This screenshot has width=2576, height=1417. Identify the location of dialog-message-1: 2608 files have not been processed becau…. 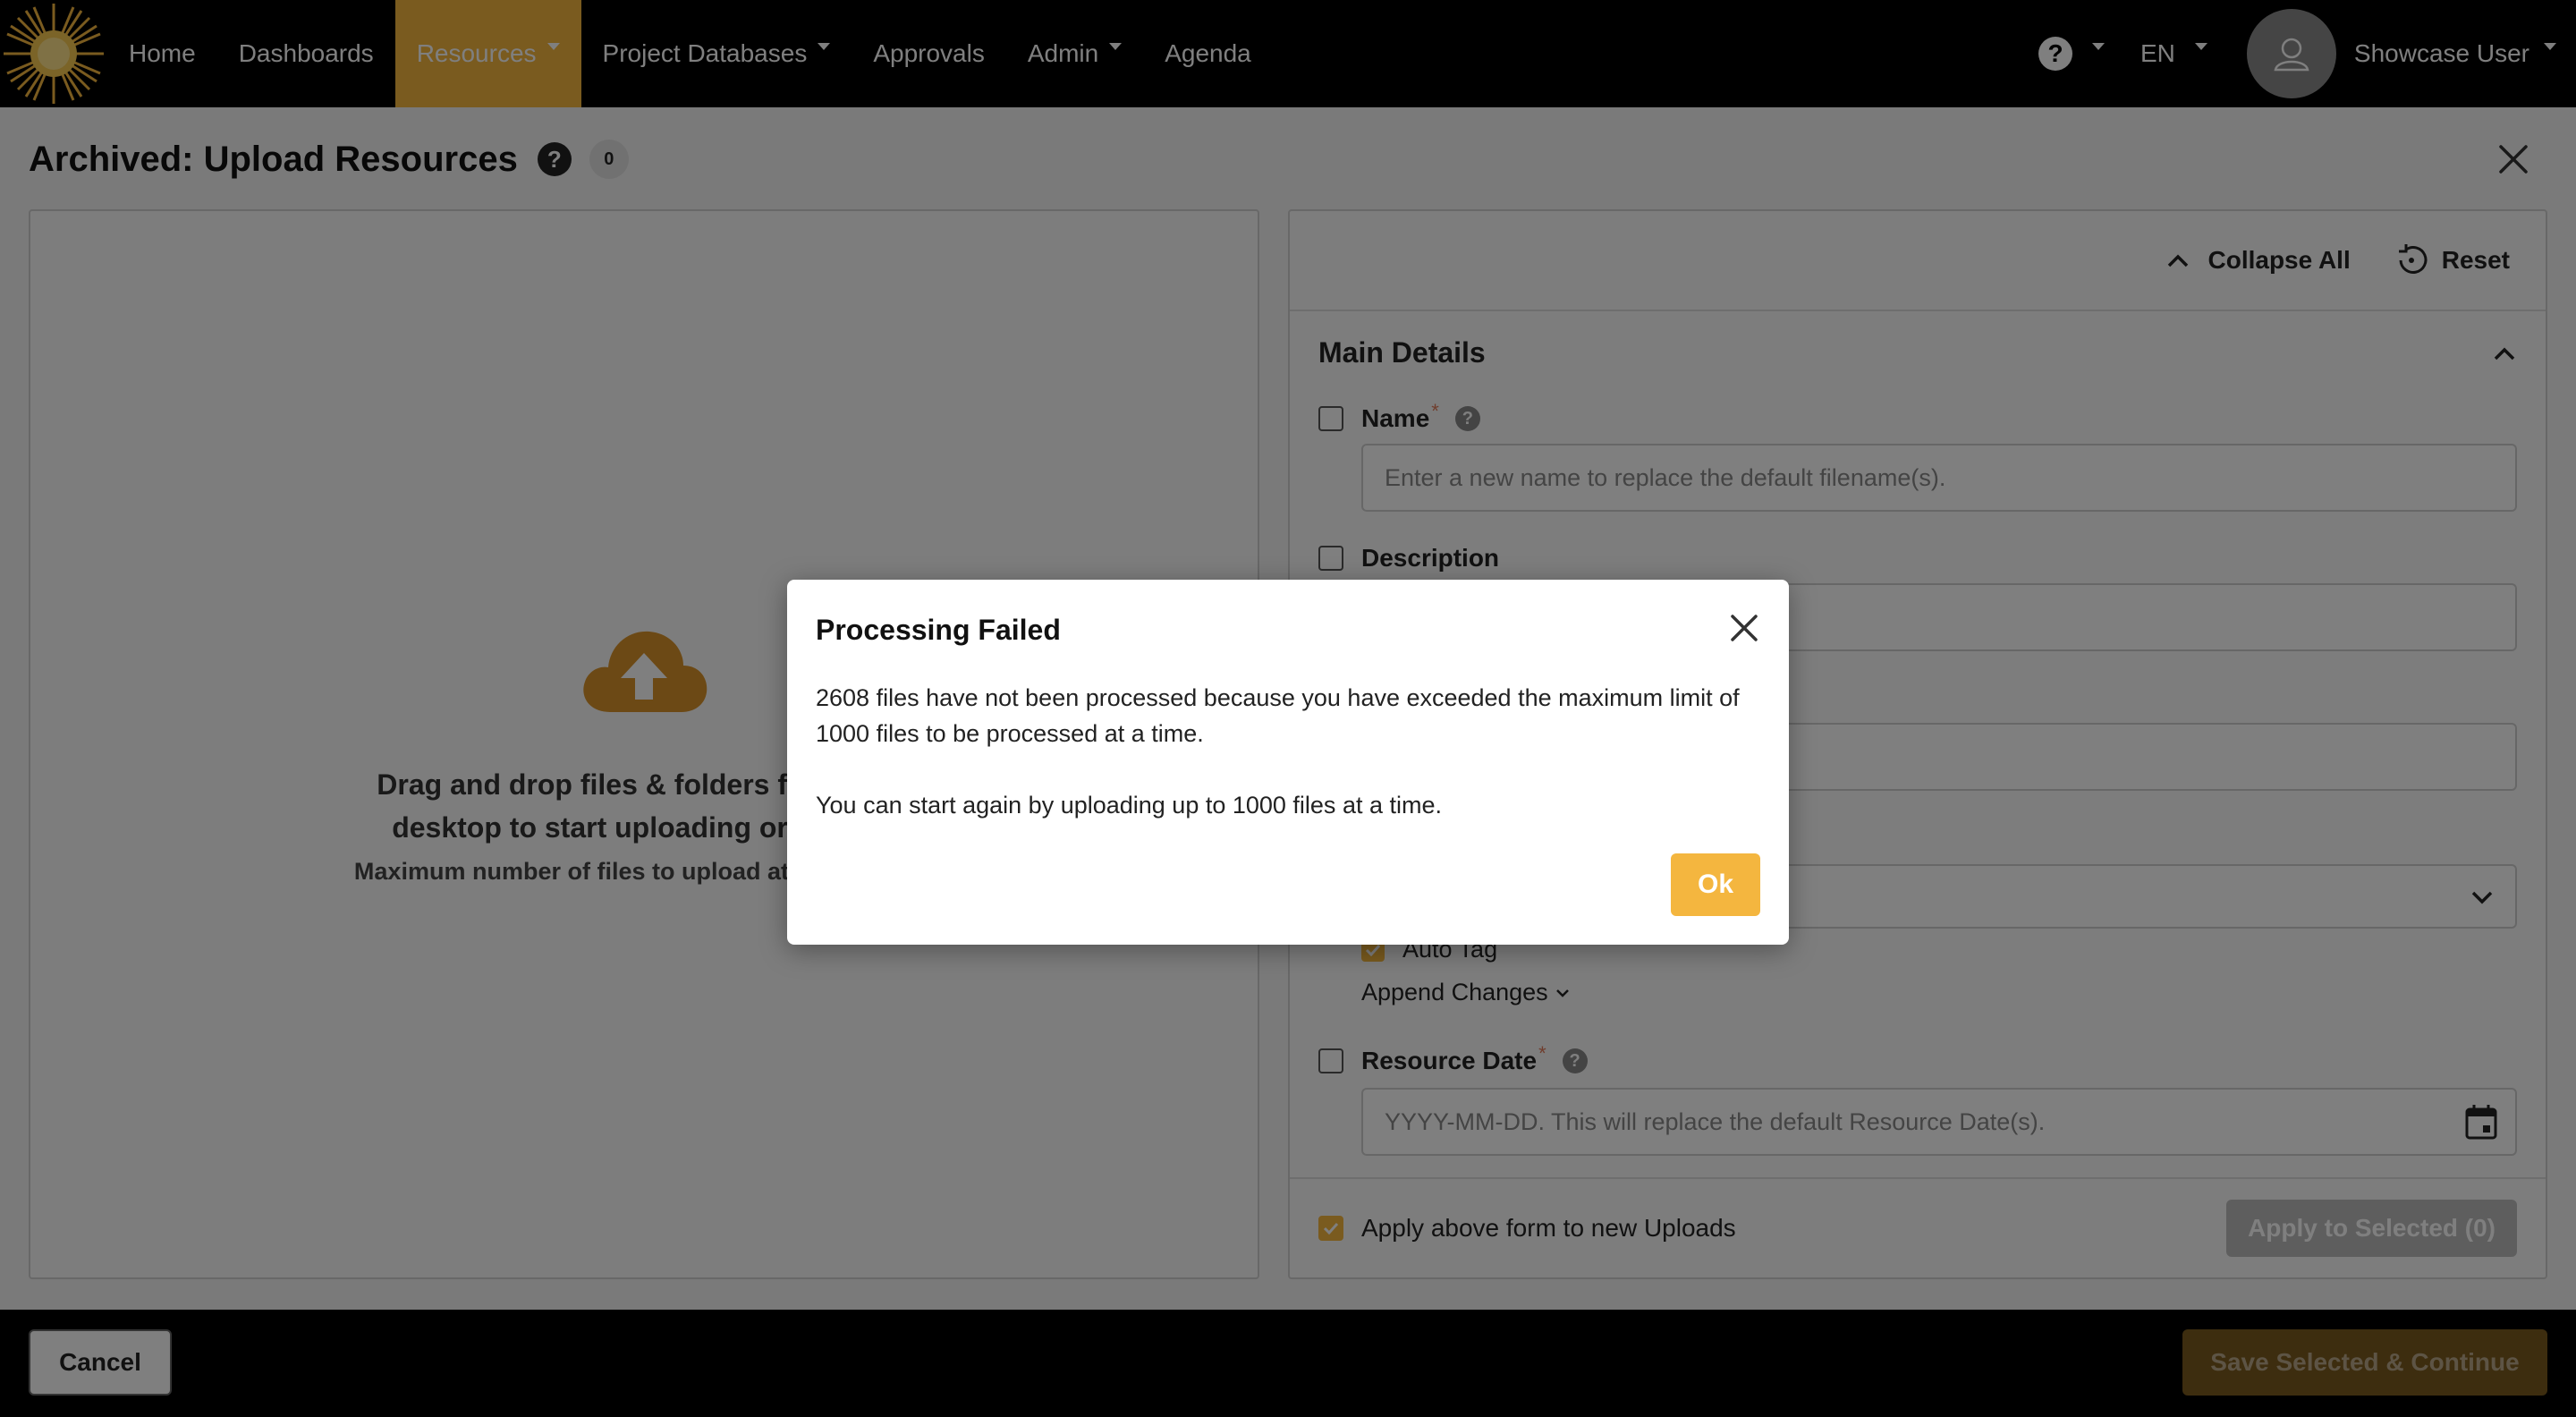
(1278, 715).